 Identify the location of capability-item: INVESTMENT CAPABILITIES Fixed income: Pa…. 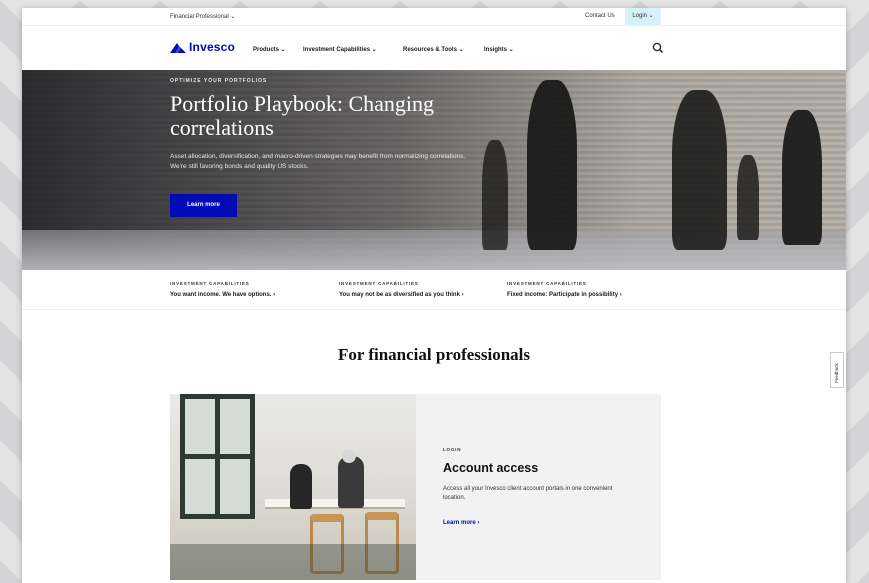
(564, 289).